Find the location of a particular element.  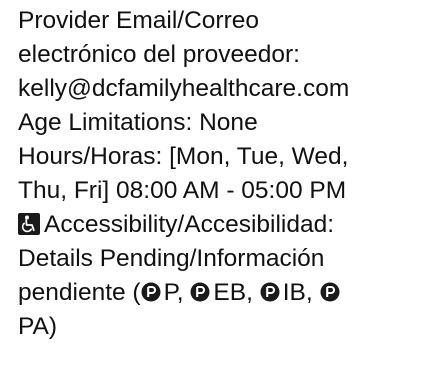

provider-email-label-line2: electrónico del proveedor: is located at coordinates (159, 54).